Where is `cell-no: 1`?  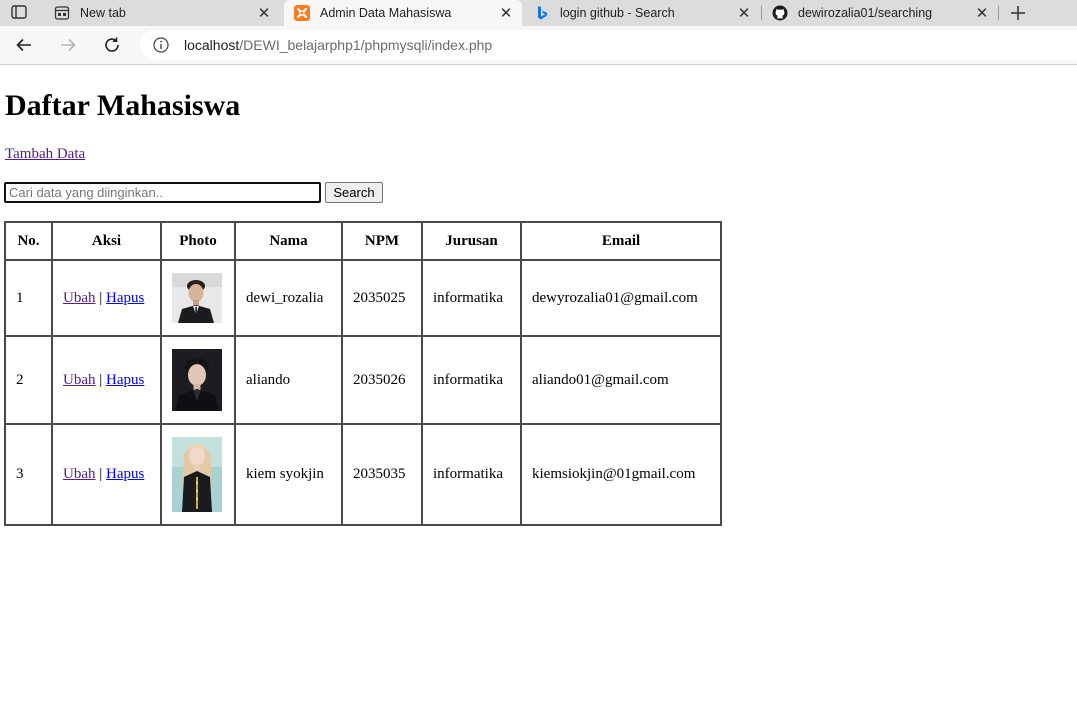 cell-no: 1 is located at coordinates (28, 298).